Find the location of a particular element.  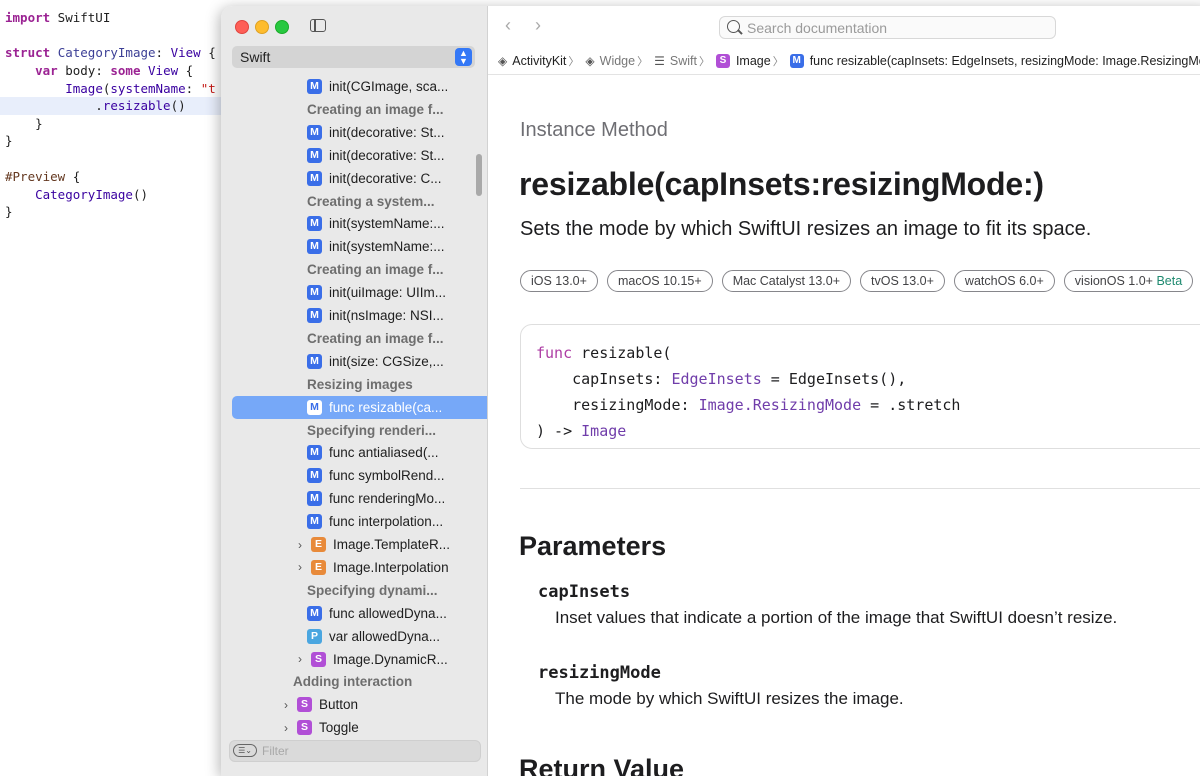

search-documentation-input: Search documentation is located at coordinates (887, 27).